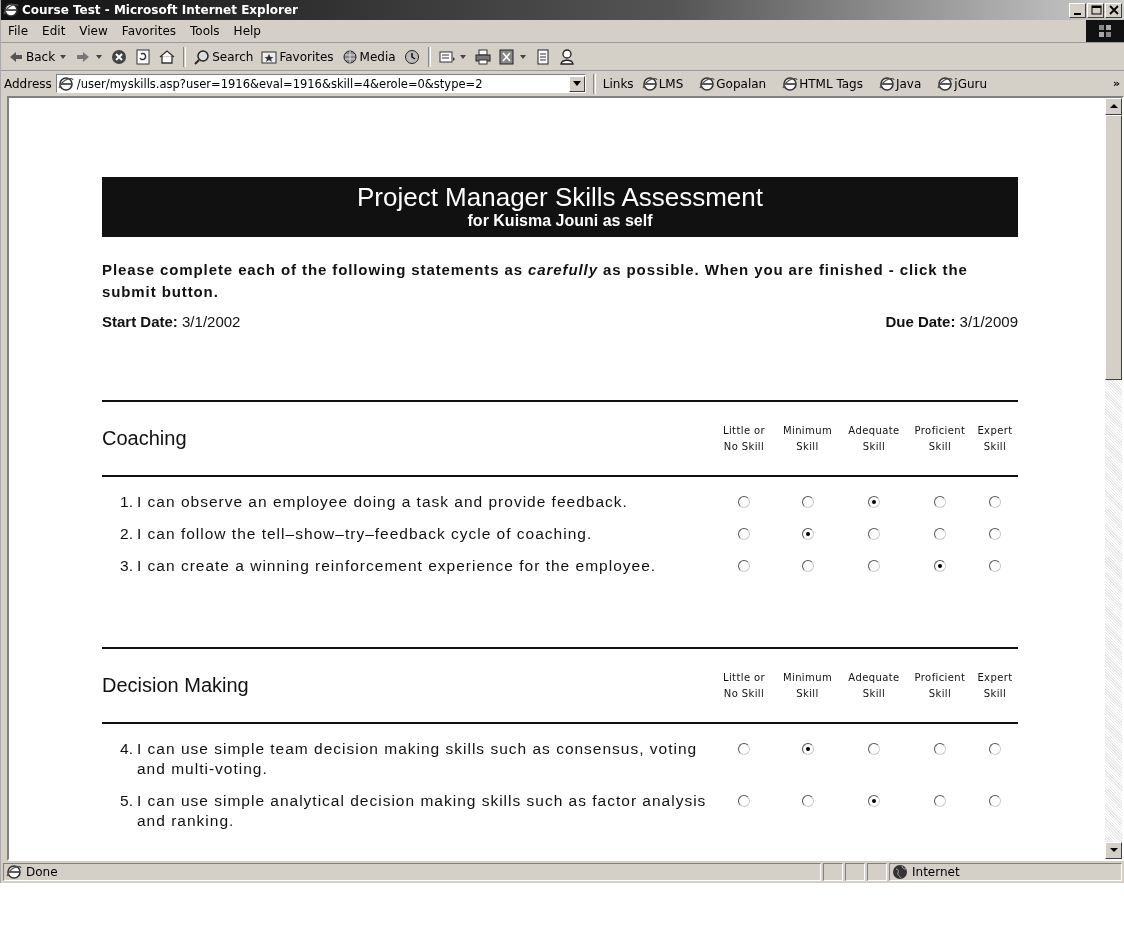 The width and height of the screenshot is (1124, 927). Describe the element at coordinates (42, 872) in the screenshot. I see `status-text: Done` at that location.